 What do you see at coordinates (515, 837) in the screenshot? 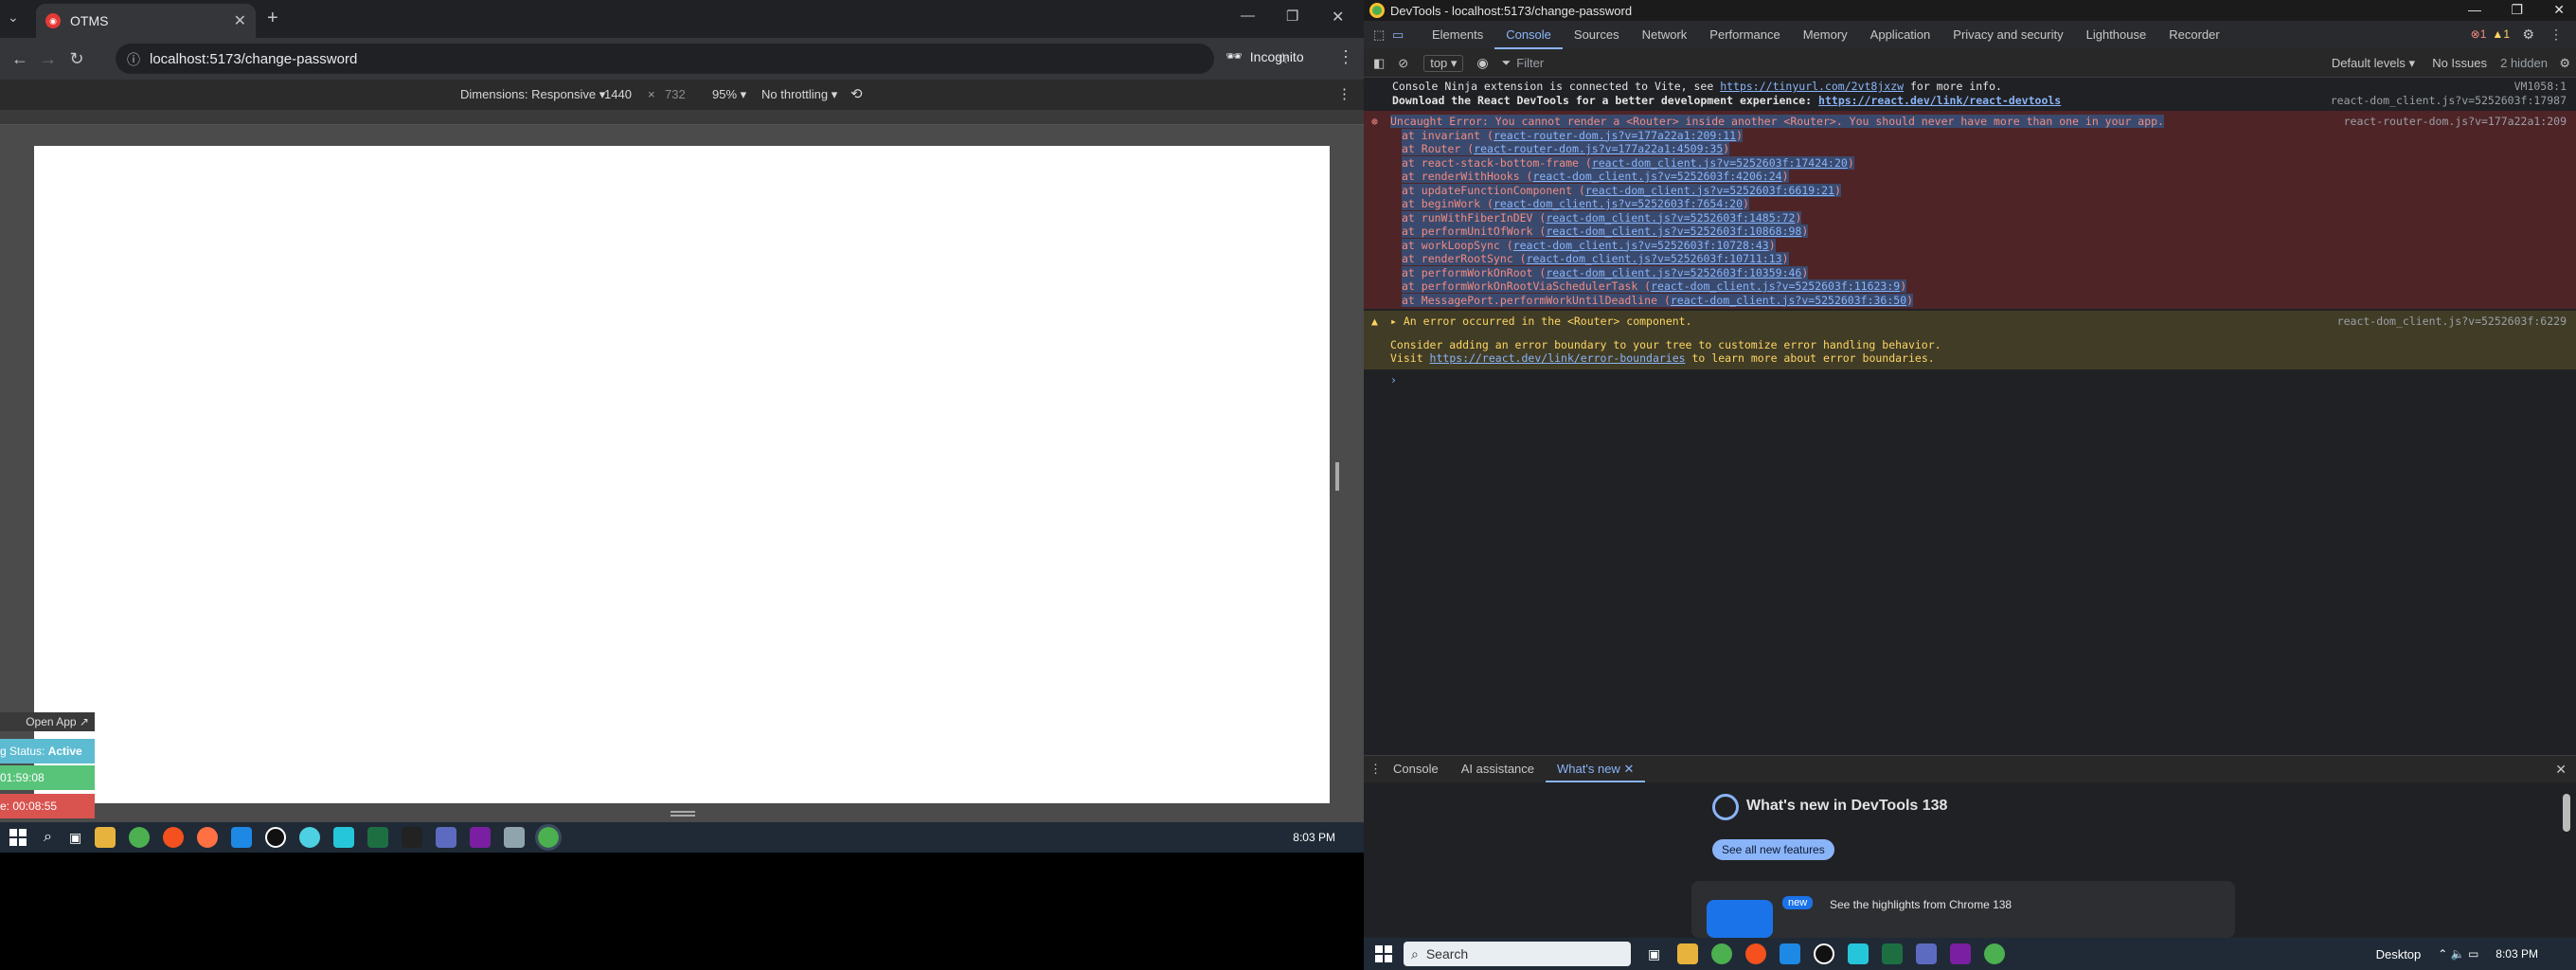
I see `notepad-icon` at bounding box center [515, 837].